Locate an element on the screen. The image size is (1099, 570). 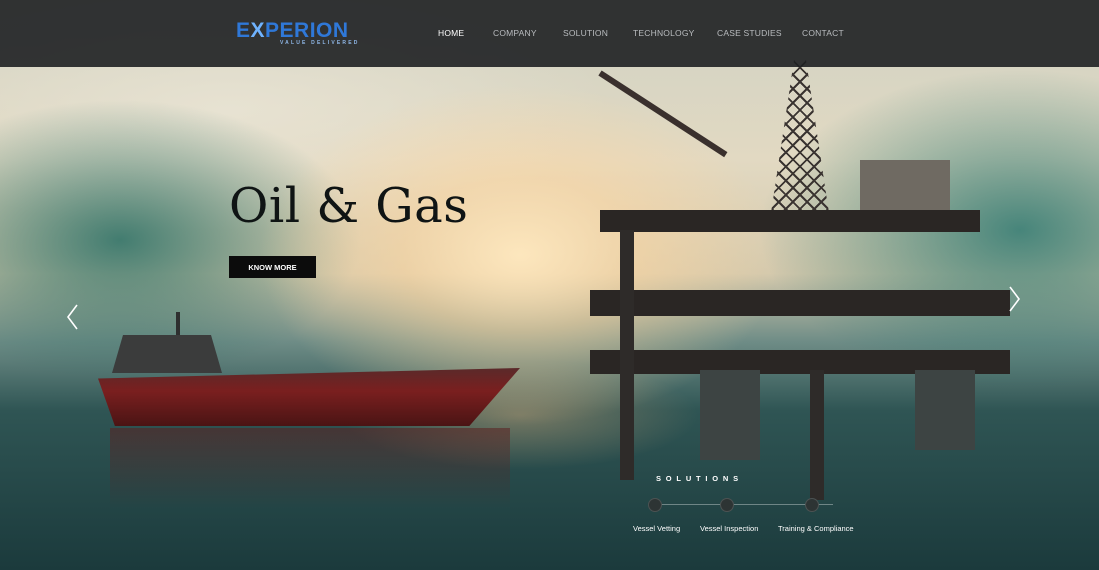
rig-middle-deck is located at coordinates (800, 303).